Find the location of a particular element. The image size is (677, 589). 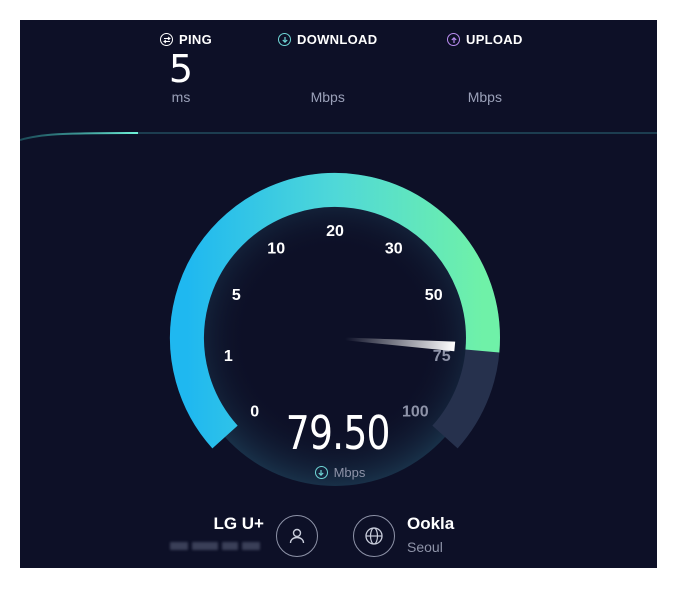

current-speed-value: 79.50 is located at coordinates (338, 433).